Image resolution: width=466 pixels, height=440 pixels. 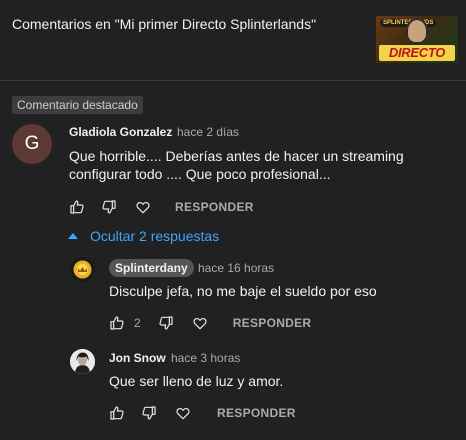 What do you see at coordinates (202, 413) in the screenshot?
I see `reply-actions: RESPONDER` at bounding box center [202, 413].